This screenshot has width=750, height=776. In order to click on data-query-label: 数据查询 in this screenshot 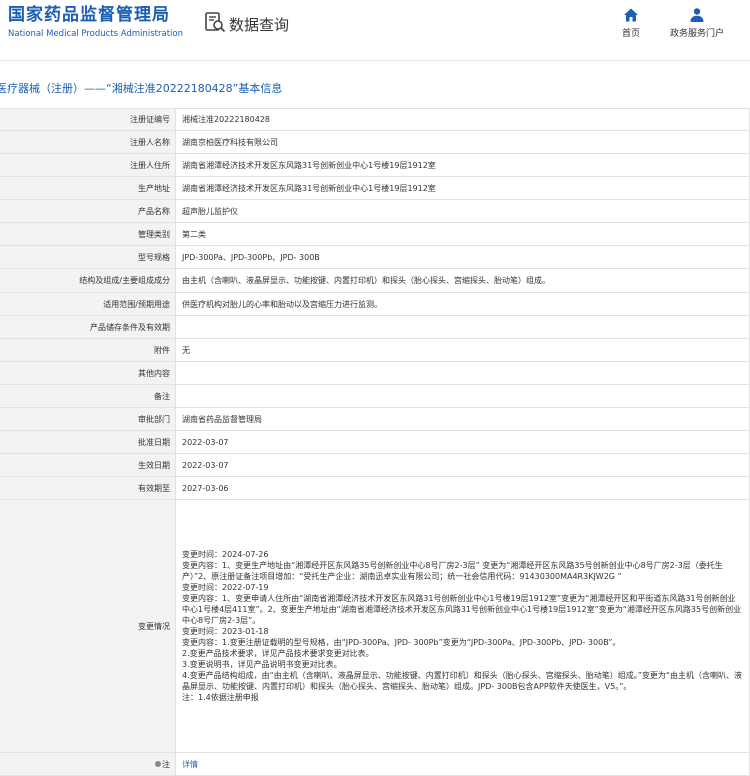, I will do `click(259, 24)`.